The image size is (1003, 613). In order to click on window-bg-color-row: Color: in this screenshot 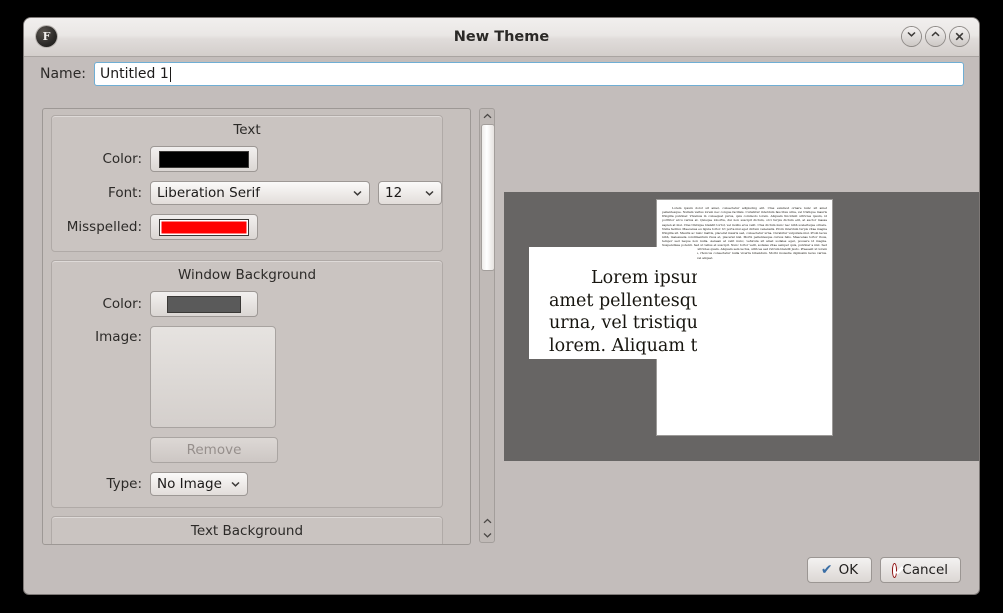, I will do `click(247, 304)`.